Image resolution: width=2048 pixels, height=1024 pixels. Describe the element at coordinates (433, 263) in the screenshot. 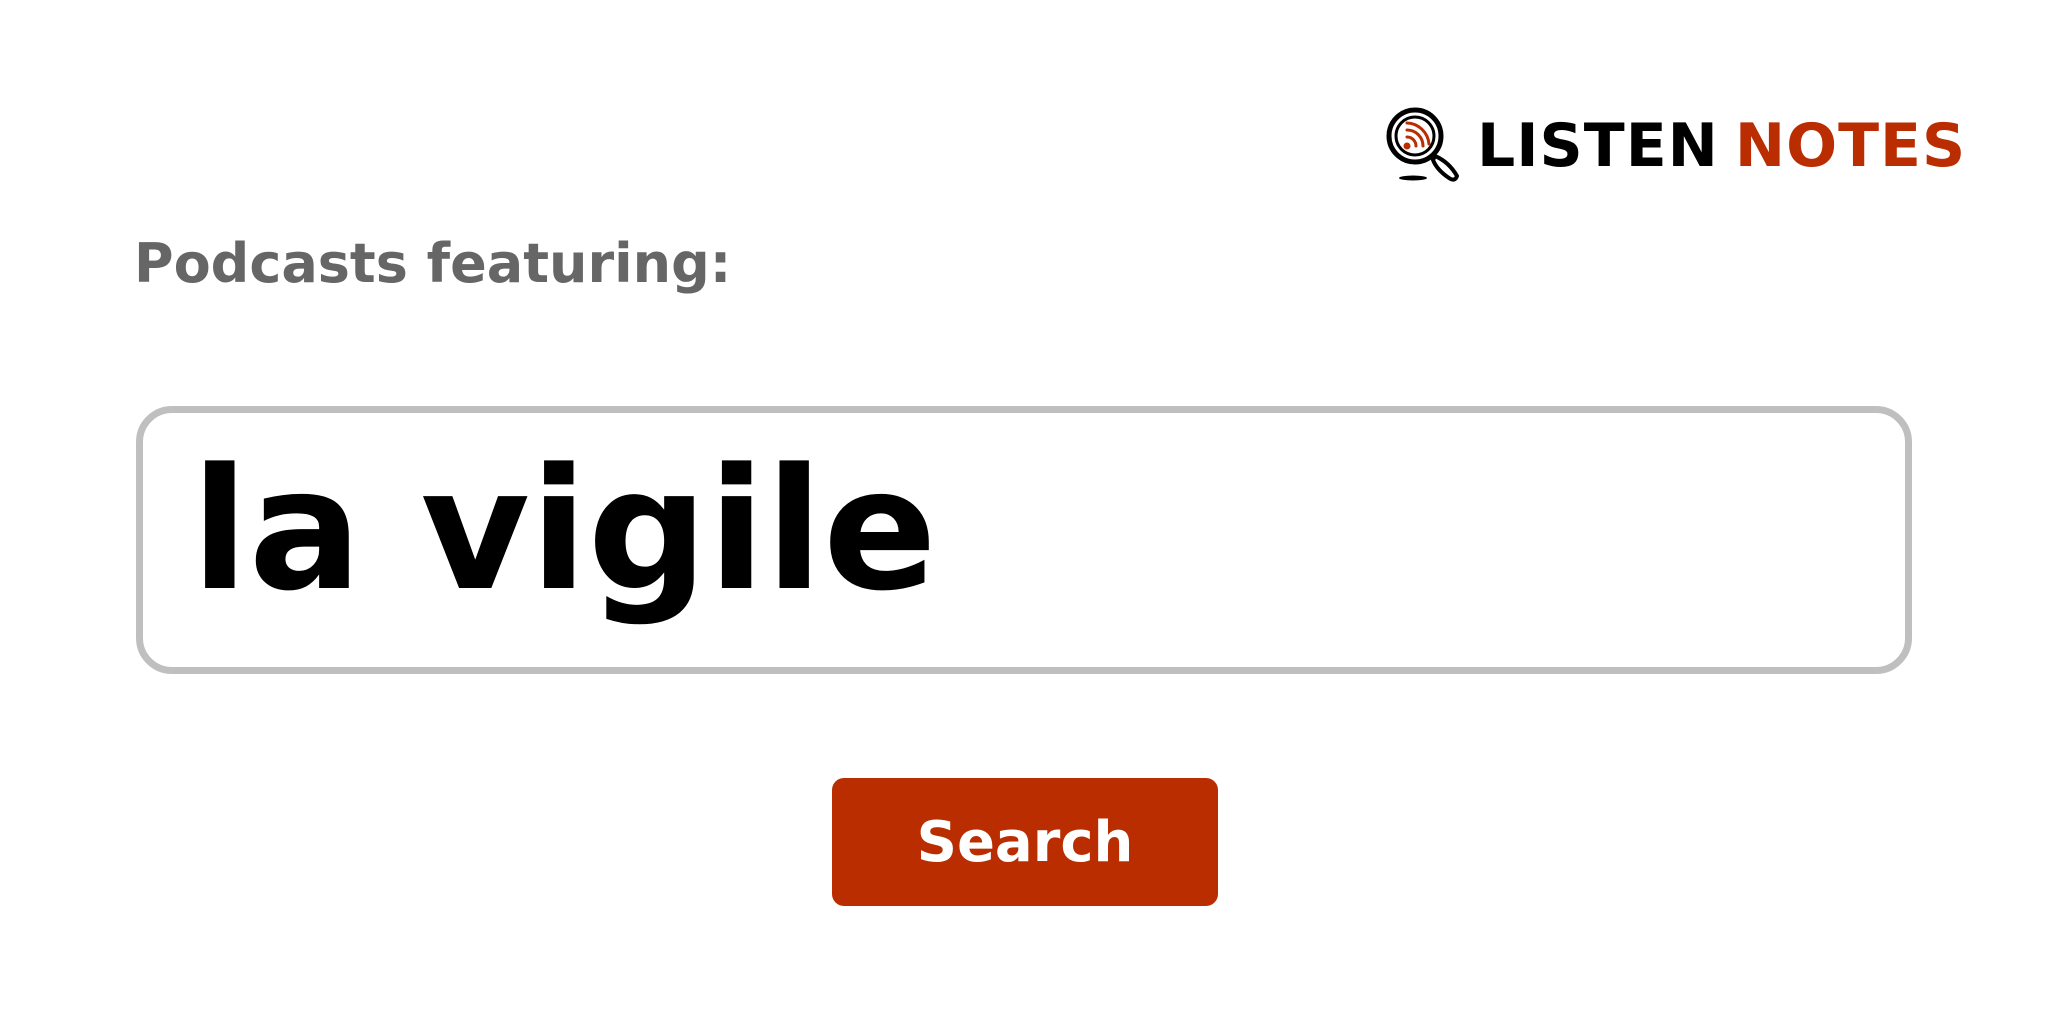

I see `page-heading: Podcasts featuring:` at that location.